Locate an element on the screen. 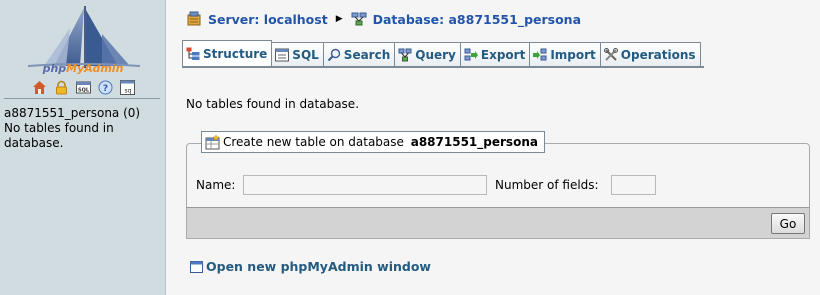  logo-wordmark: phpMyAdmin is located at coordinates (83, 68).